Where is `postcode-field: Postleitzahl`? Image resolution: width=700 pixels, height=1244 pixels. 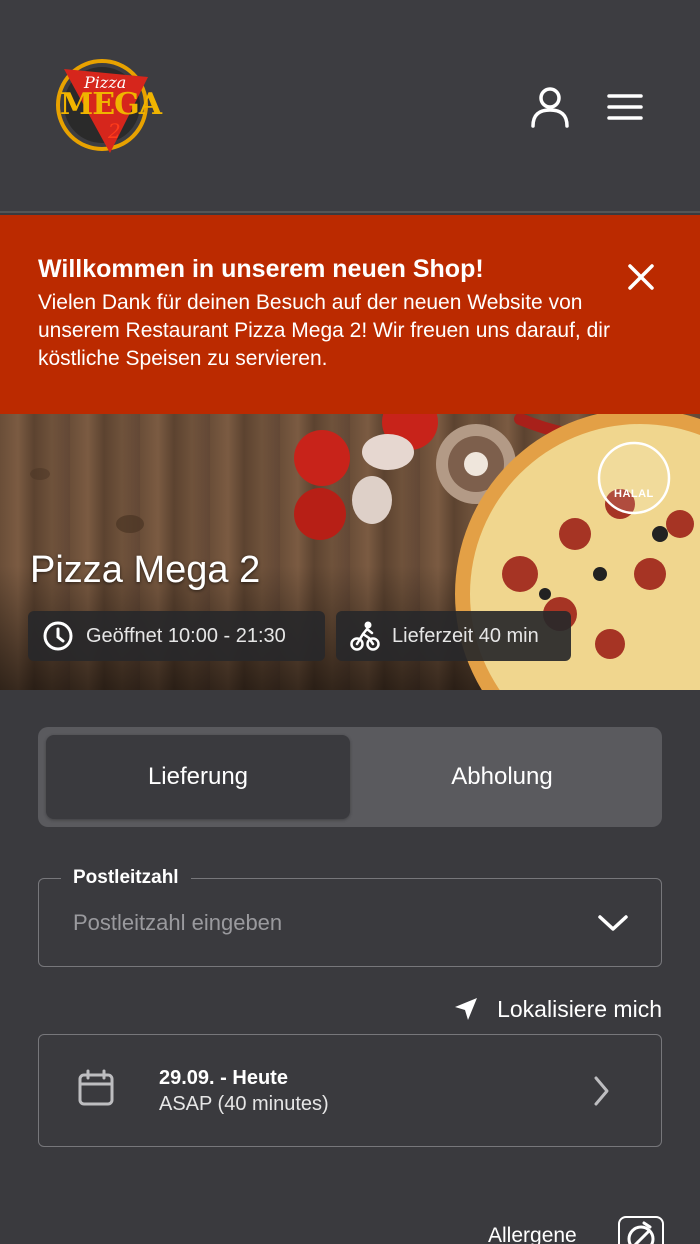
postcode-field: Postleitzahl is located at coordinates (350, 917).